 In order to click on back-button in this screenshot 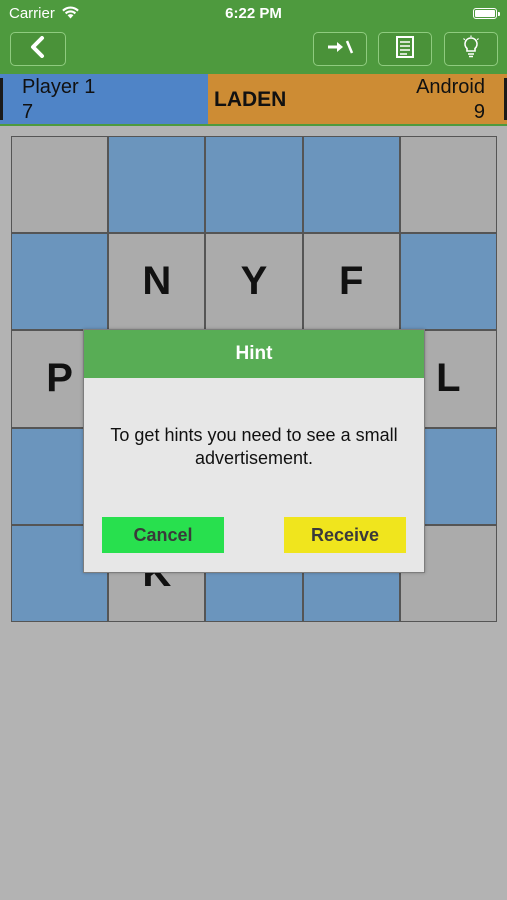, I will do `click(38, 49)`.